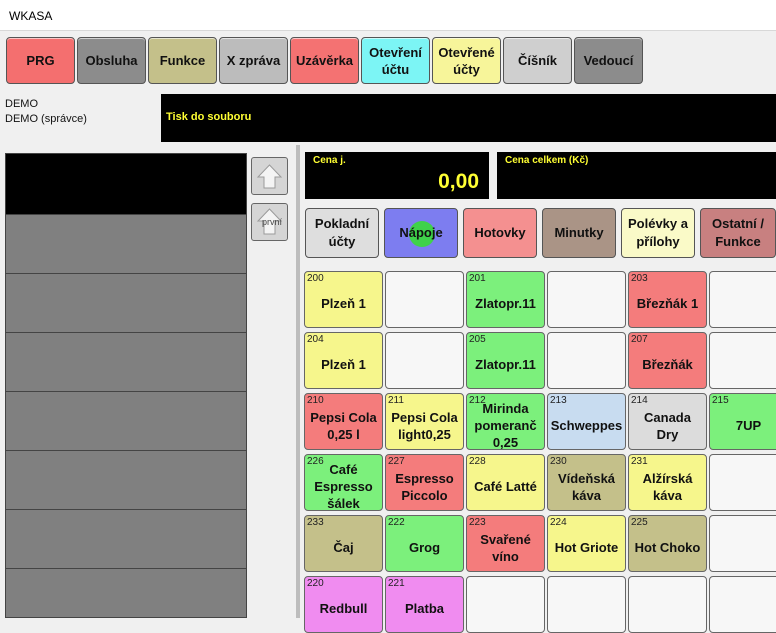  I want to click on product-label: Čaj, so click(343, 547).